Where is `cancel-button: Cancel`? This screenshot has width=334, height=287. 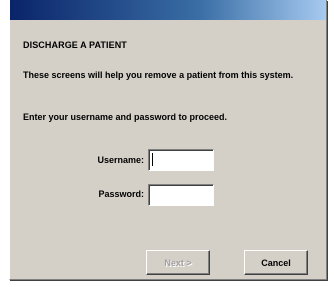 cancel-button: Cancel is located at coordinates (276, 262).